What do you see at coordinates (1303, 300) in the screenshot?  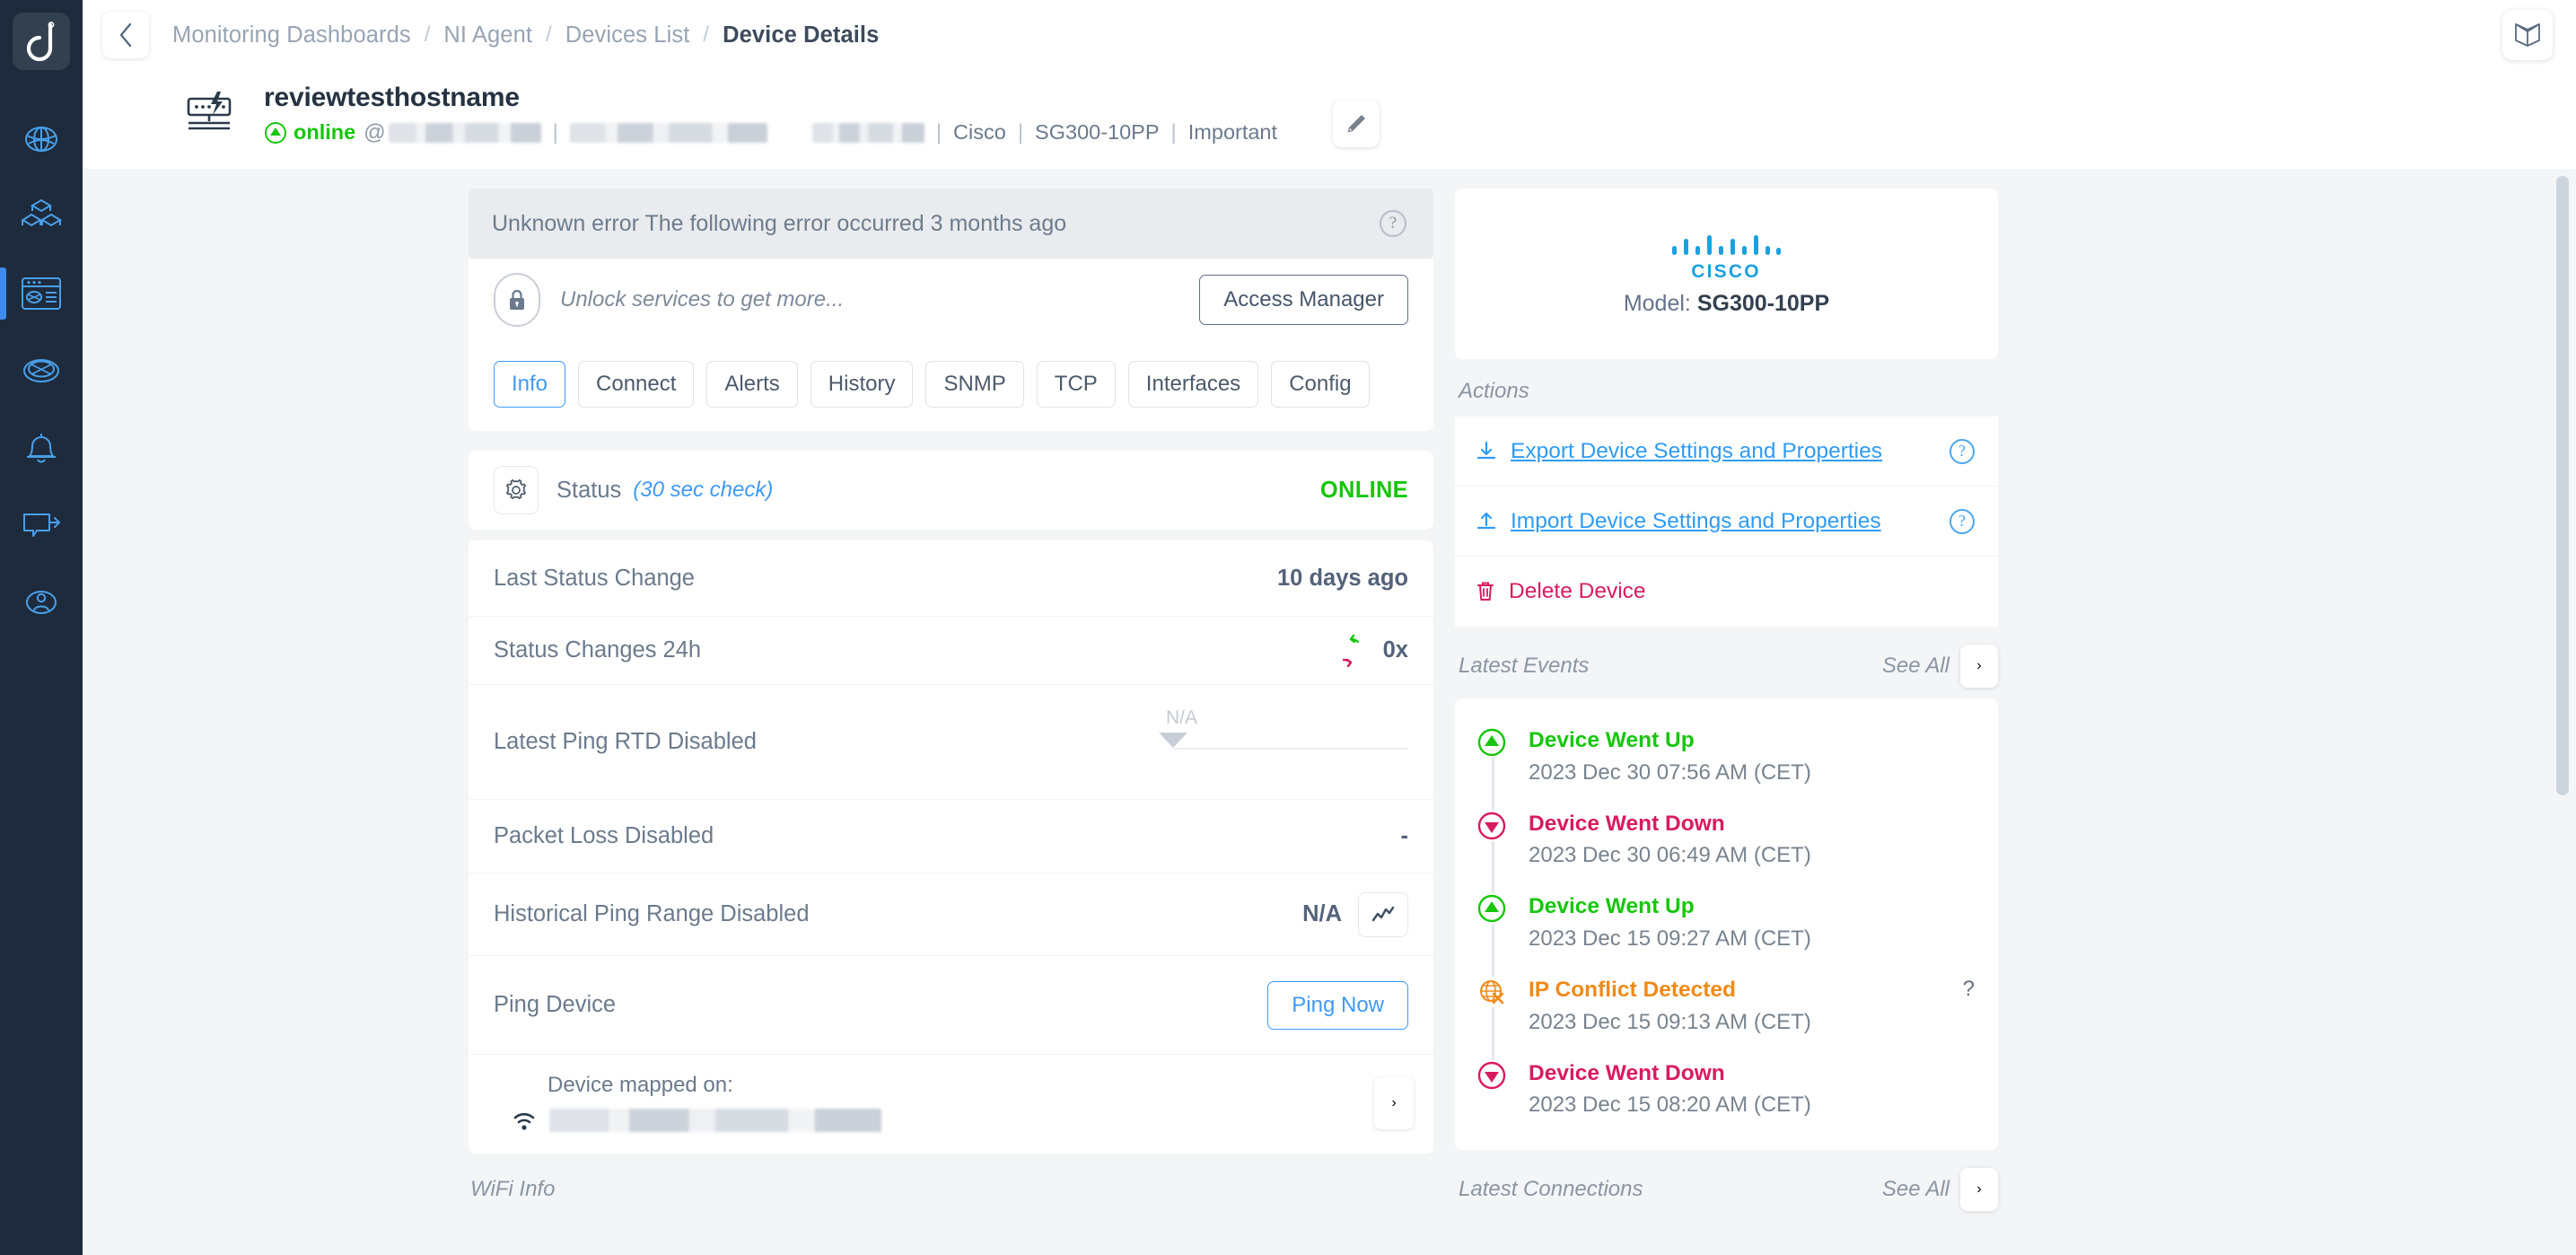 I see `access-manager-button: Access Manager` at bounding box center [1303, 300].